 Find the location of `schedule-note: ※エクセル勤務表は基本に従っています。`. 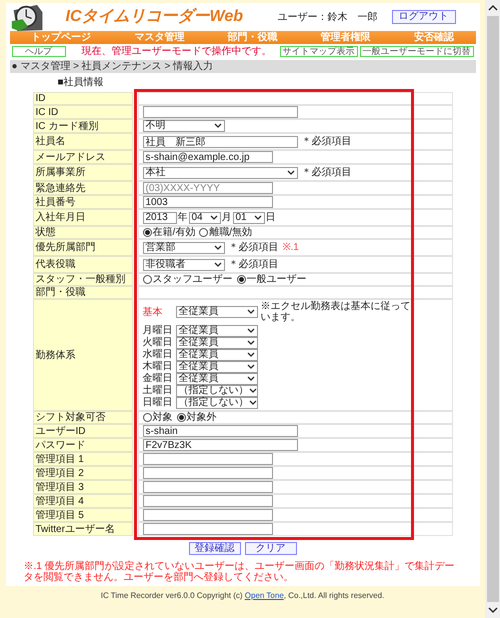

schedule-note: ※エクセル勤務表は基本に従っています。 is located at coordinates (335, 312).